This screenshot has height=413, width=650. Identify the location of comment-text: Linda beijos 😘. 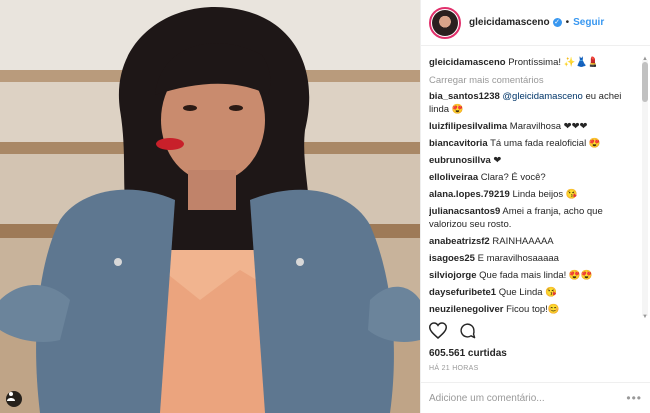
(543, 194).